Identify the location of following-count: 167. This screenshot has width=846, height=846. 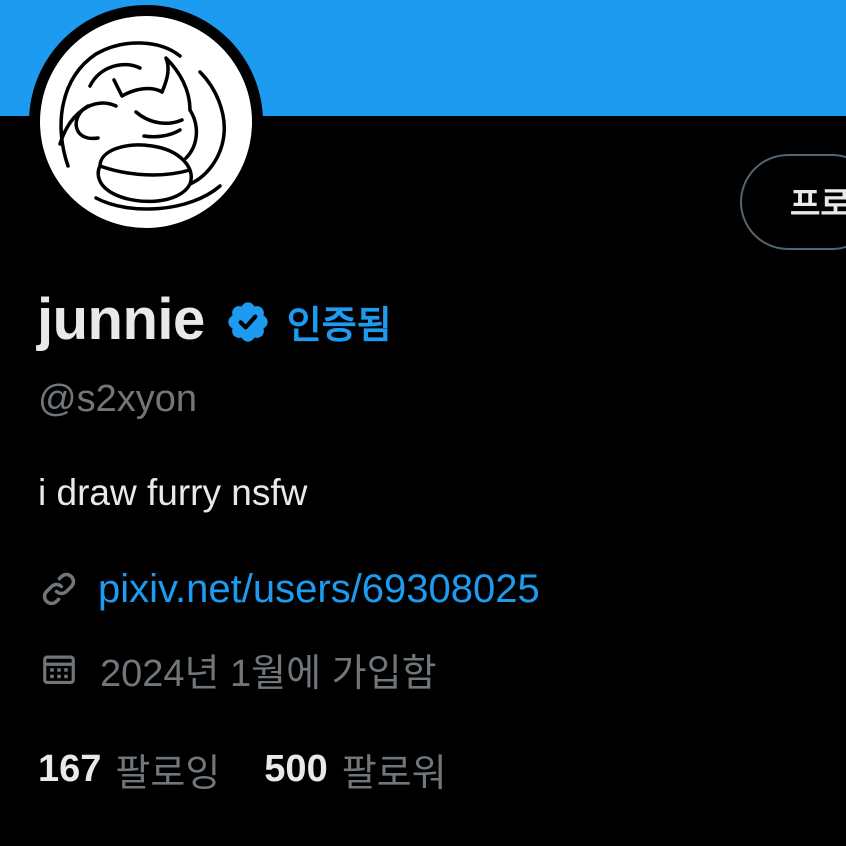
(70, 768).